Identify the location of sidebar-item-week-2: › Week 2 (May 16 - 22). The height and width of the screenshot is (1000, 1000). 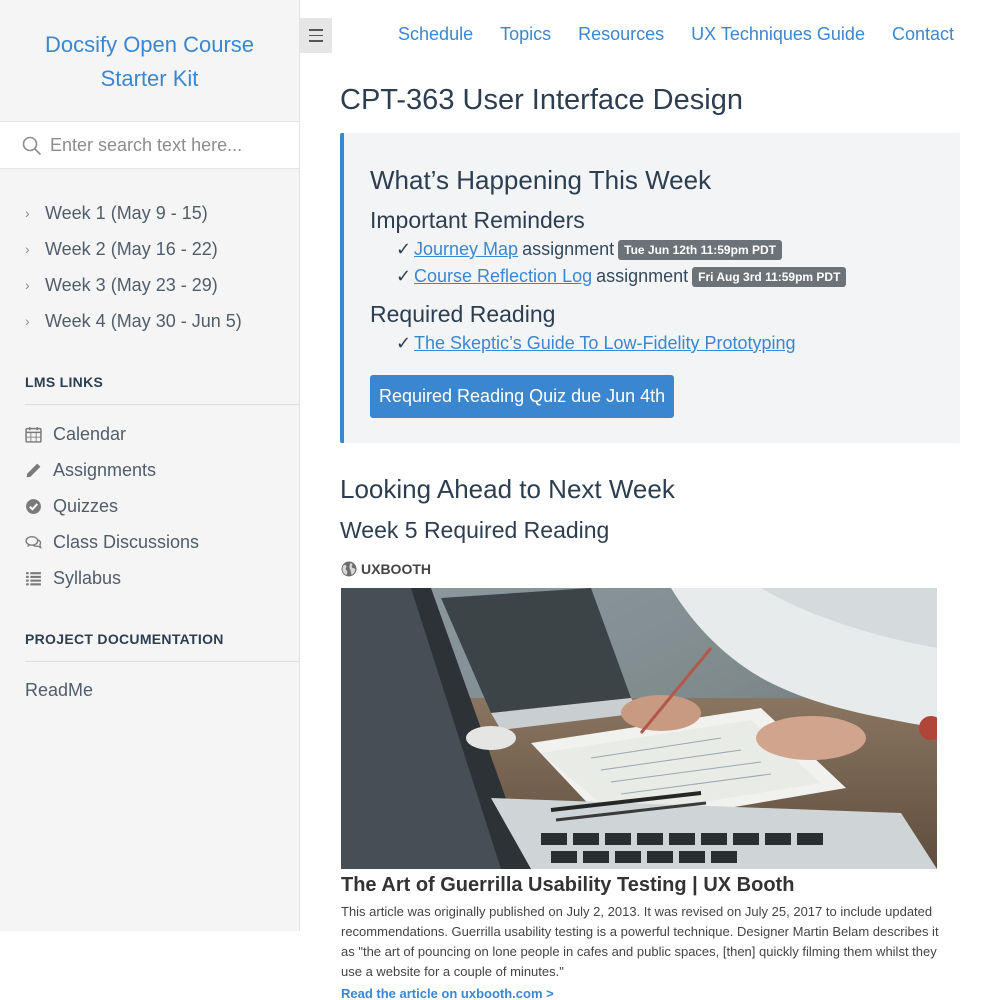
(133, 249).